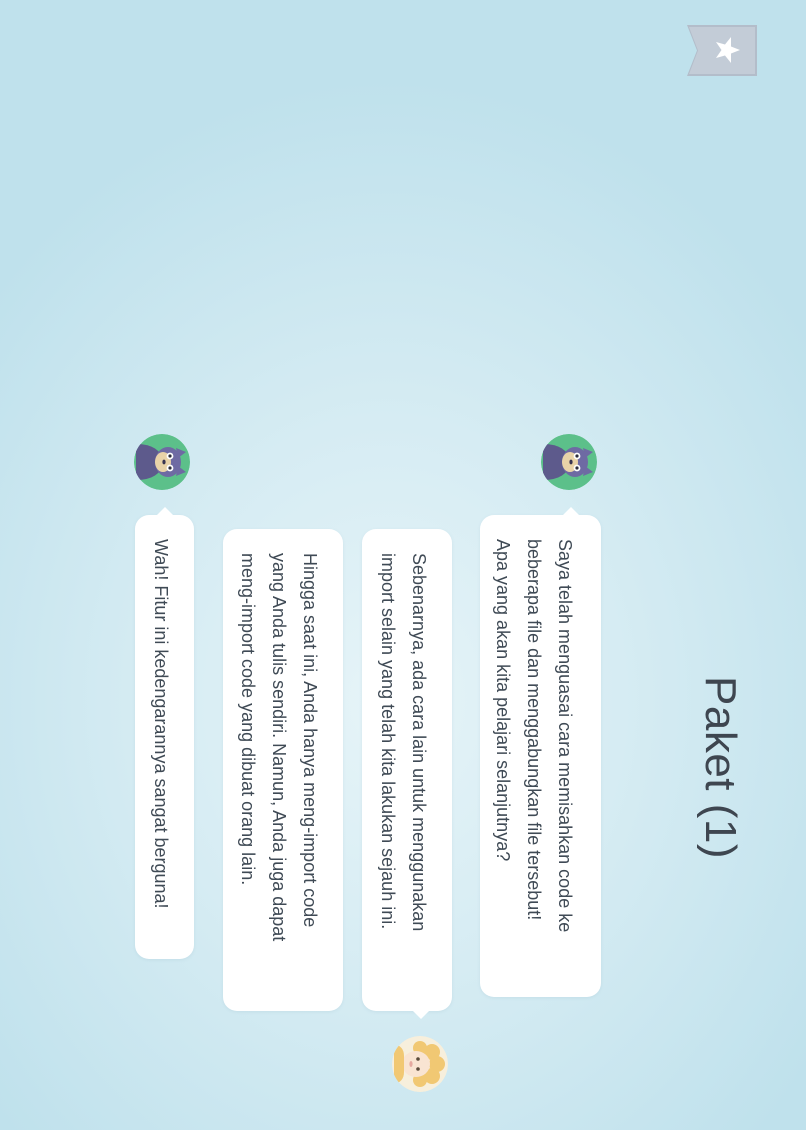 Image resolution: width=806 pixels, height=1130 pixels. What do you see at coordinates (248, 719) in the screenshot?
I see `message-line: meng-import code yang dibuat orang lain.` at bounding box center [248, 719].